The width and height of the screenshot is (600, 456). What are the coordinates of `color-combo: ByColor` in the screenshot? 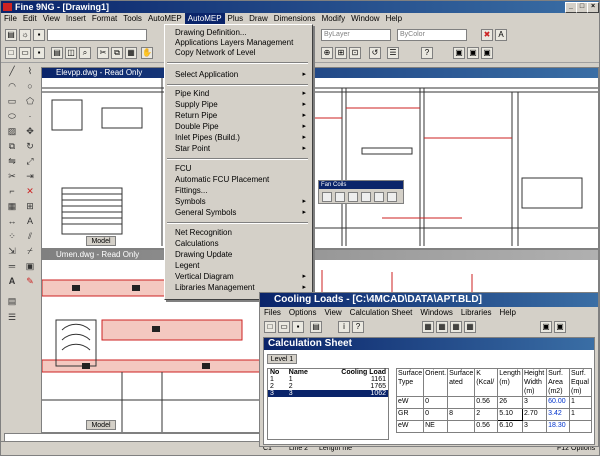 It's located at (432, 35).